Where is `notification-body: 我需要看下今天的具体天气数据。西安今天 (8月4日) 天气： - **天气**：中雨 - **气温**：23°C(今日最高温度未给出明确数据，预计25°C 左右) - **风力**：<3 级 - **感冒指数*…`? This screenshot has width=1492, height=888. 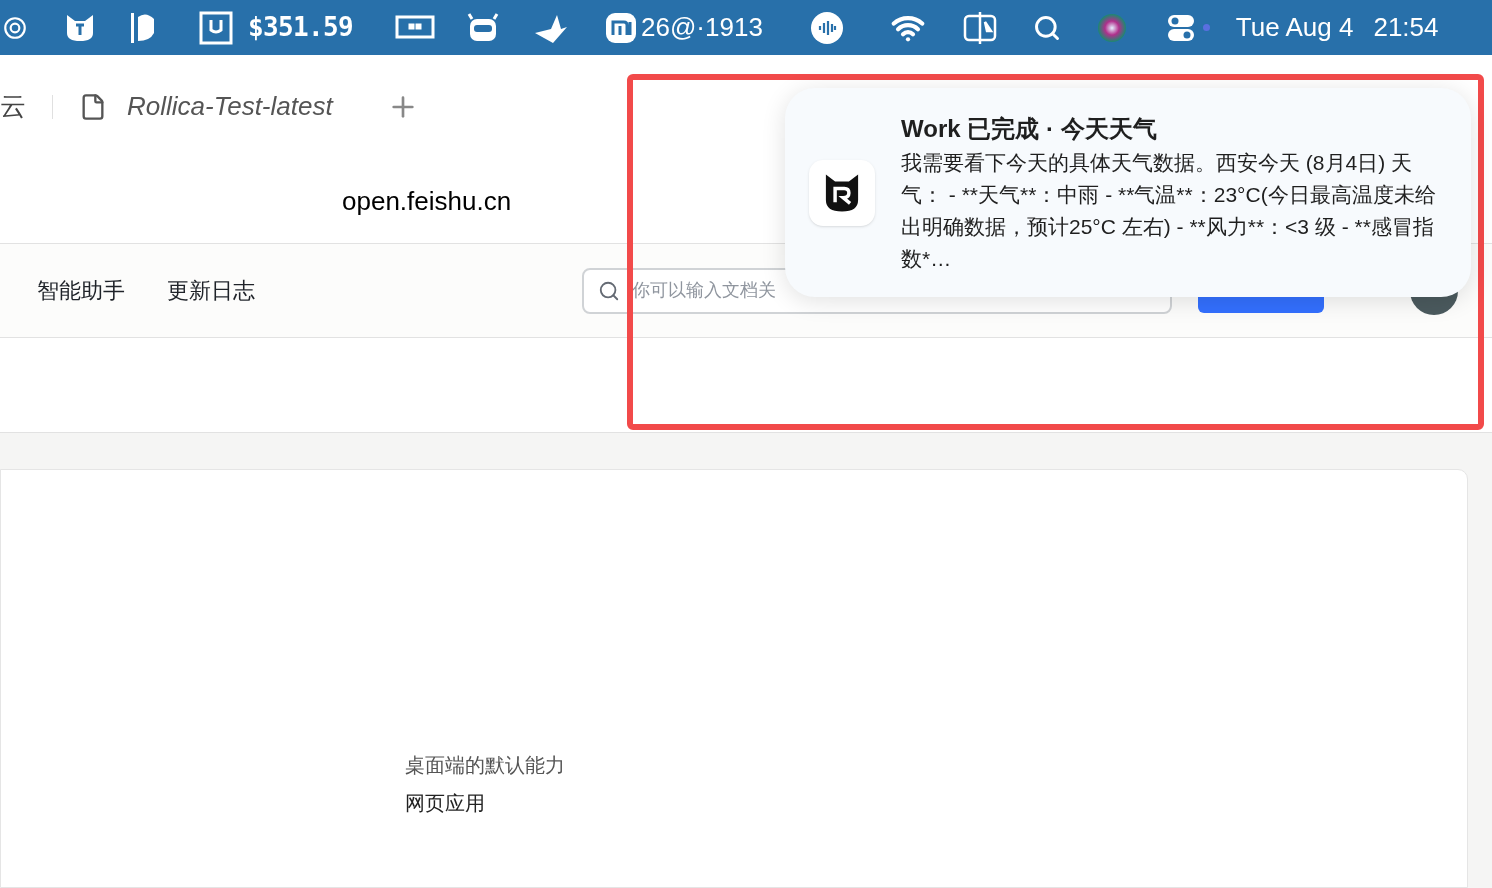 notification-body: 我需要看下今天的具体天气数据。西安今天 (8月4日) 天气： - **天气**：中雨 - **气温**：23°C(今日最高温度未给出明确数据，预计25°C 左右) - **风力**：<3 级 - **感冒指数*… is located at coordinates (1169, 210).